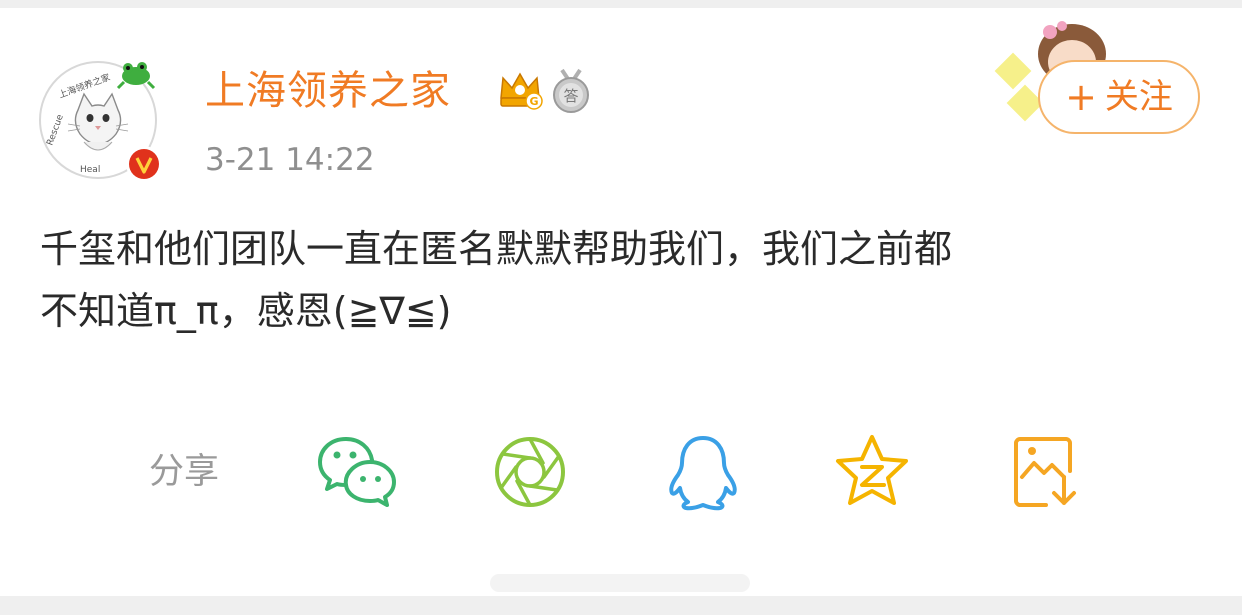 The height and width of the screenshot is (615, 1242). I want to click on moments-aperture-icon, so click(531, 472).